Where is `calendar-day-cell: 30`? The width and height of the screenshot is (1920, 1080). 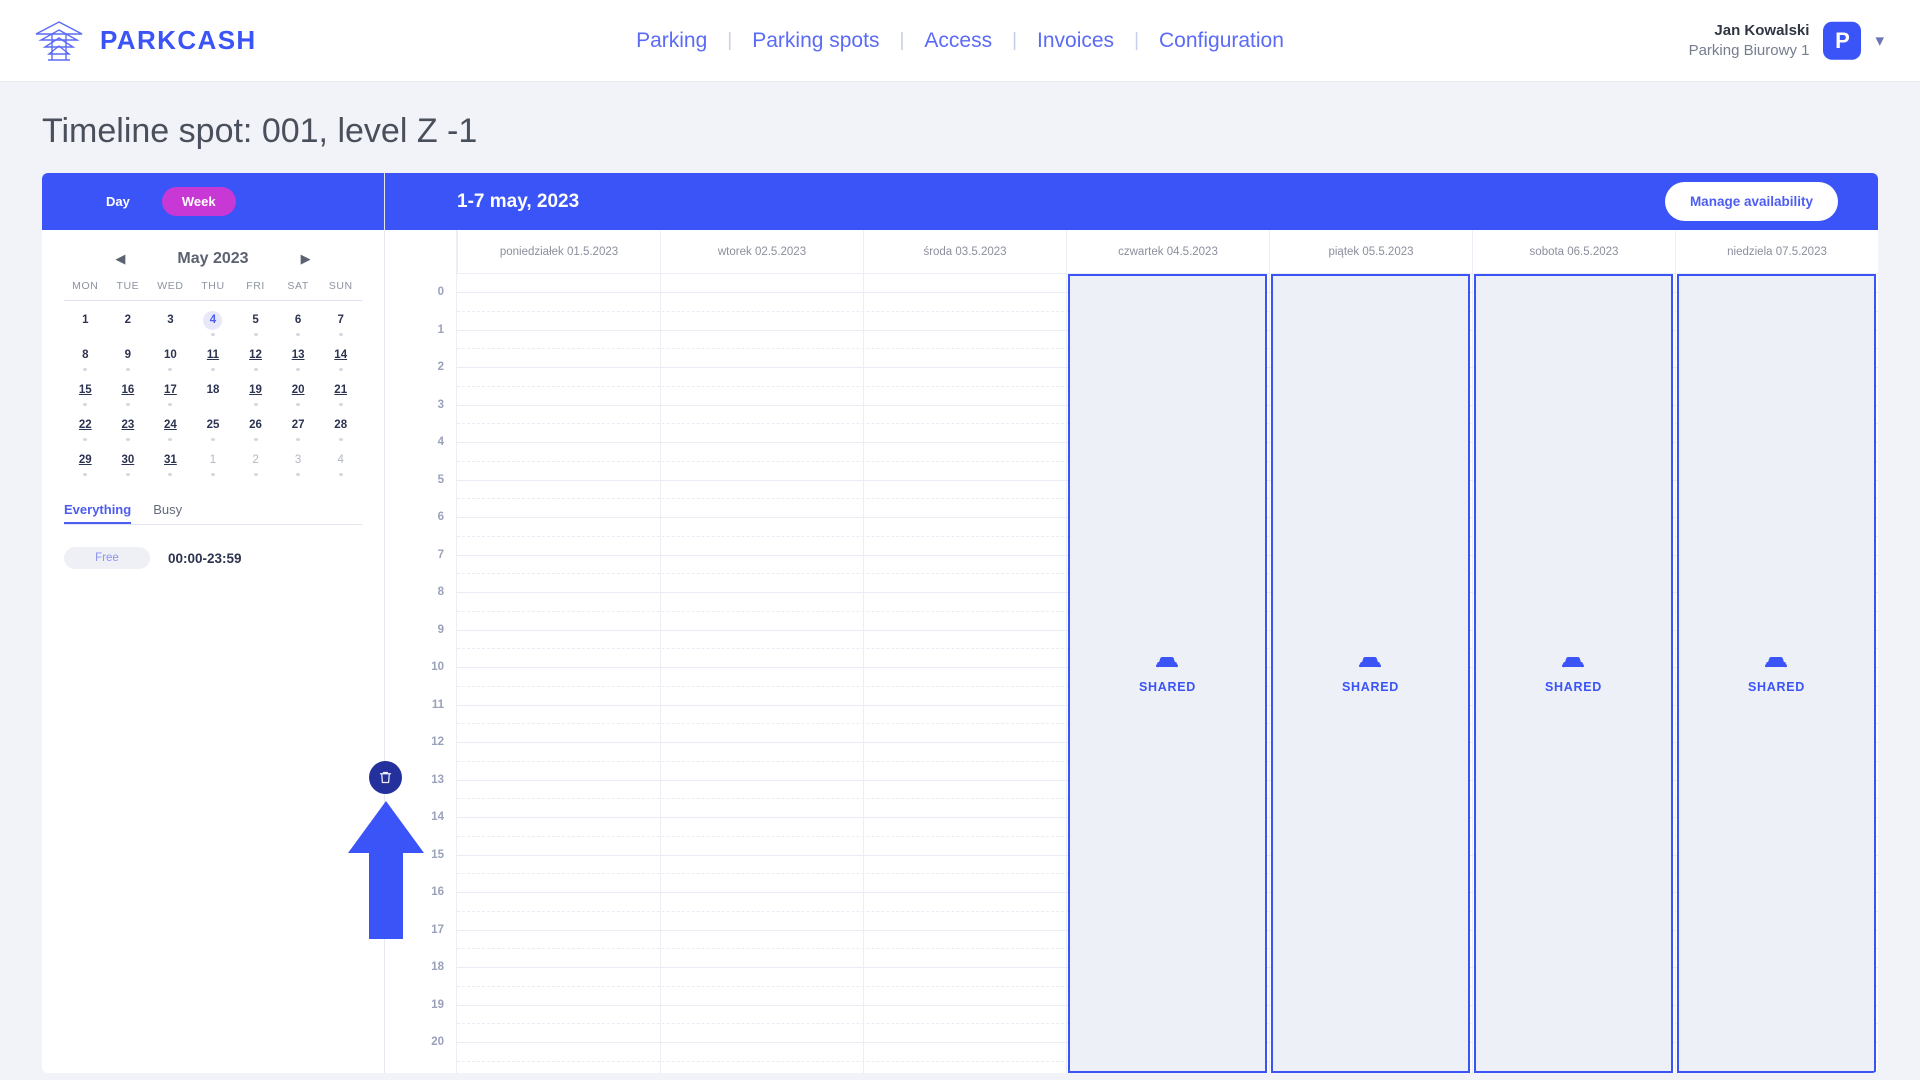
calendar-day-cell: 30 is located at coordinates (128, 458).